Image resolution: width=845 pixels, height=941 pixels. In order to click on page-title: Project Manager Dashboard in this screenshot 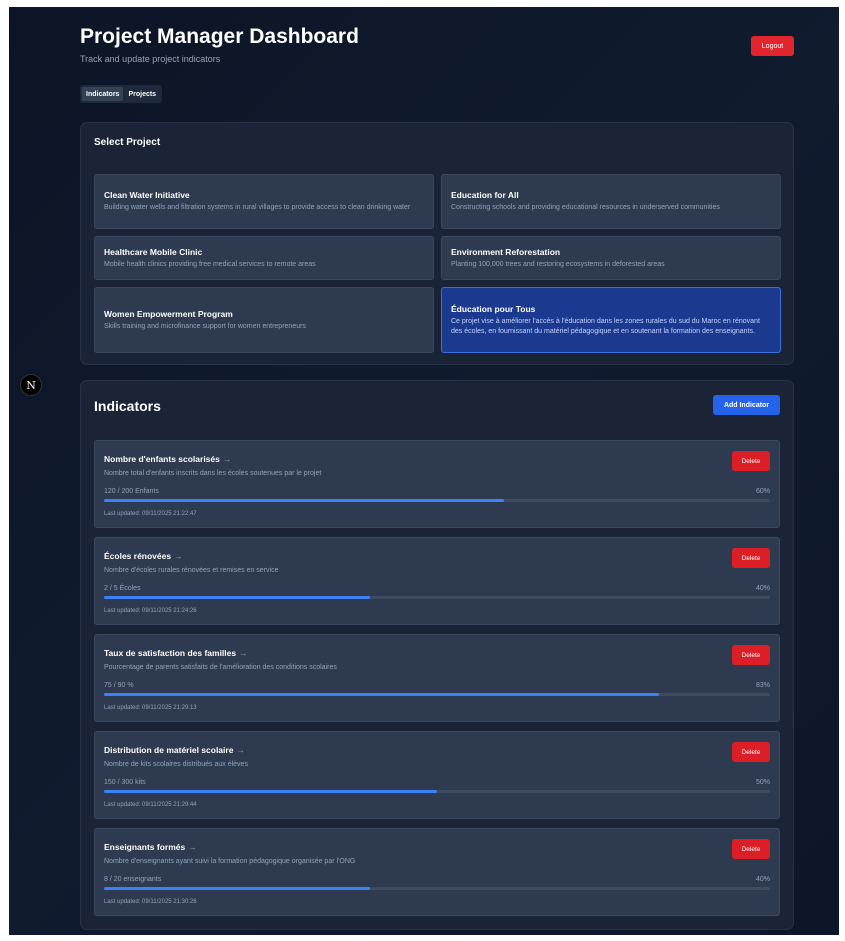, I will do `click(219, 36)`.